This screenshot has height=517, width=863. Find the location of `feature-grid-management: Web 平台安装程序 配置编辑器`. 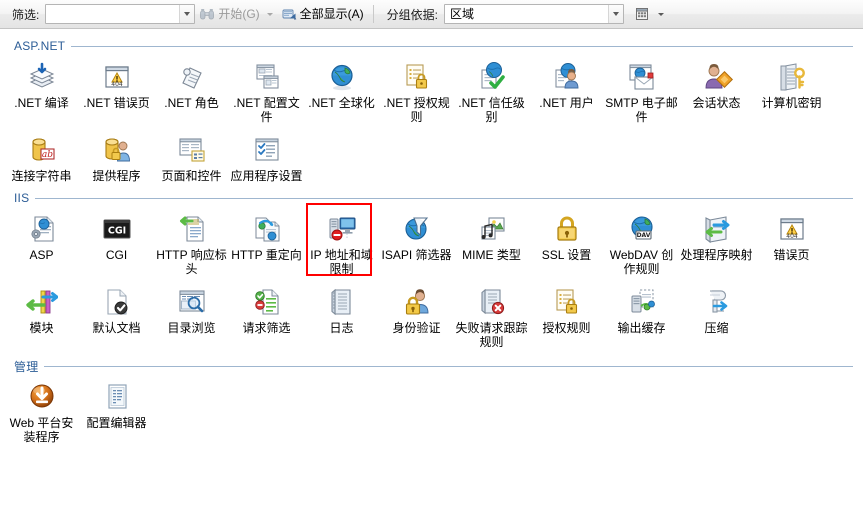

feature-grid-management: Web 平台安装程序 配置编辑器 is located at coordinates (431, 409).